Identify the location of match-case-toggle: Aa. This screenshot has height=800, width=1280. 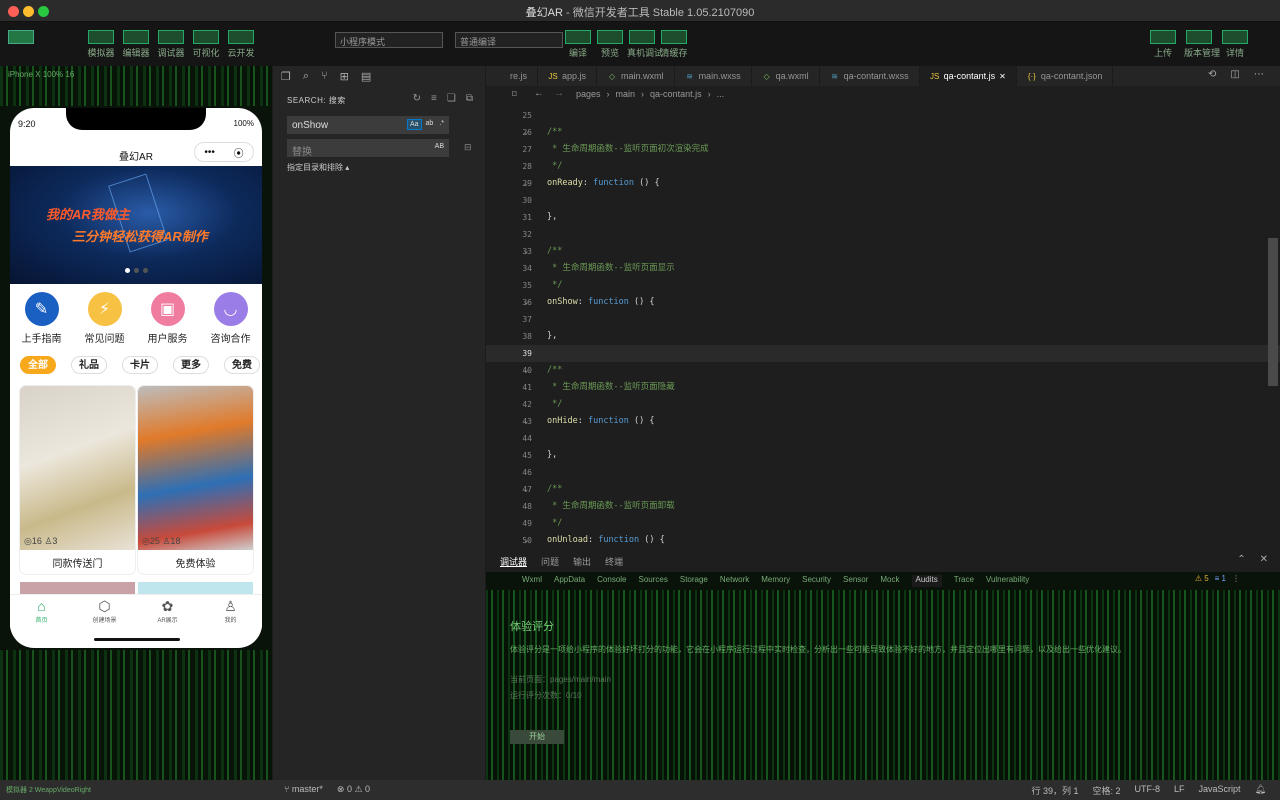
(414, 124).